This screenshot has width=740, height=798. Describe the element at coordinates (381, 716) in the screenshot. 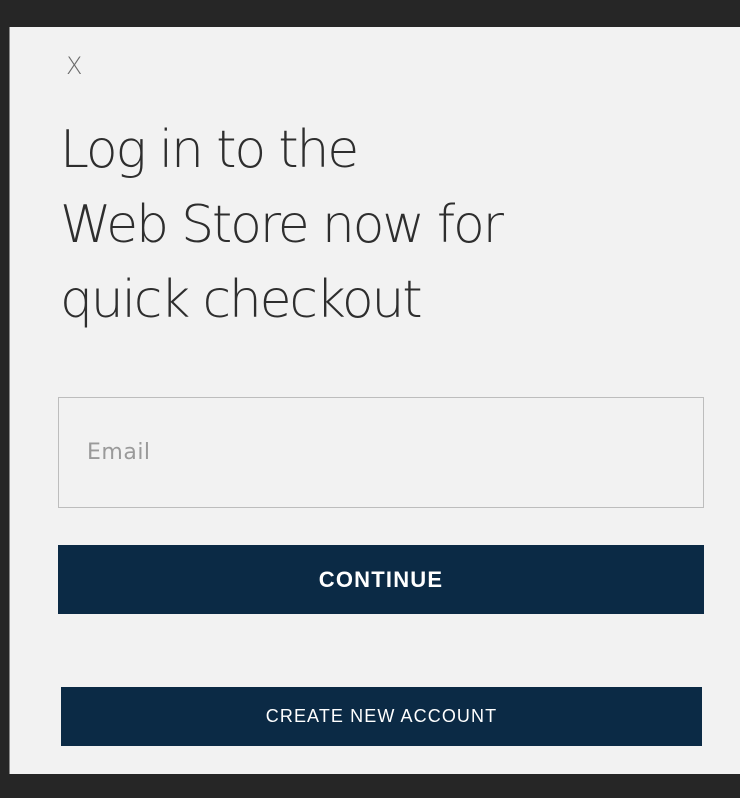

I see `create-new-account-button: CREATE NEW ACCOUNT` at that location.